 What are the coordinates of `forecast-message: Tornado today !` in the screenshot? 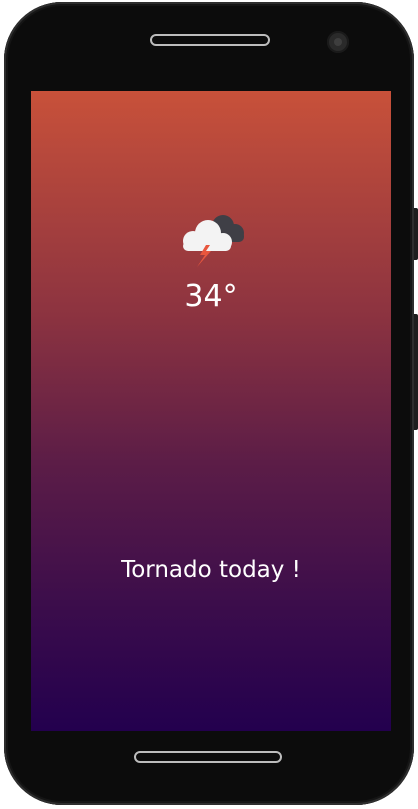 It's located at (211, 570).